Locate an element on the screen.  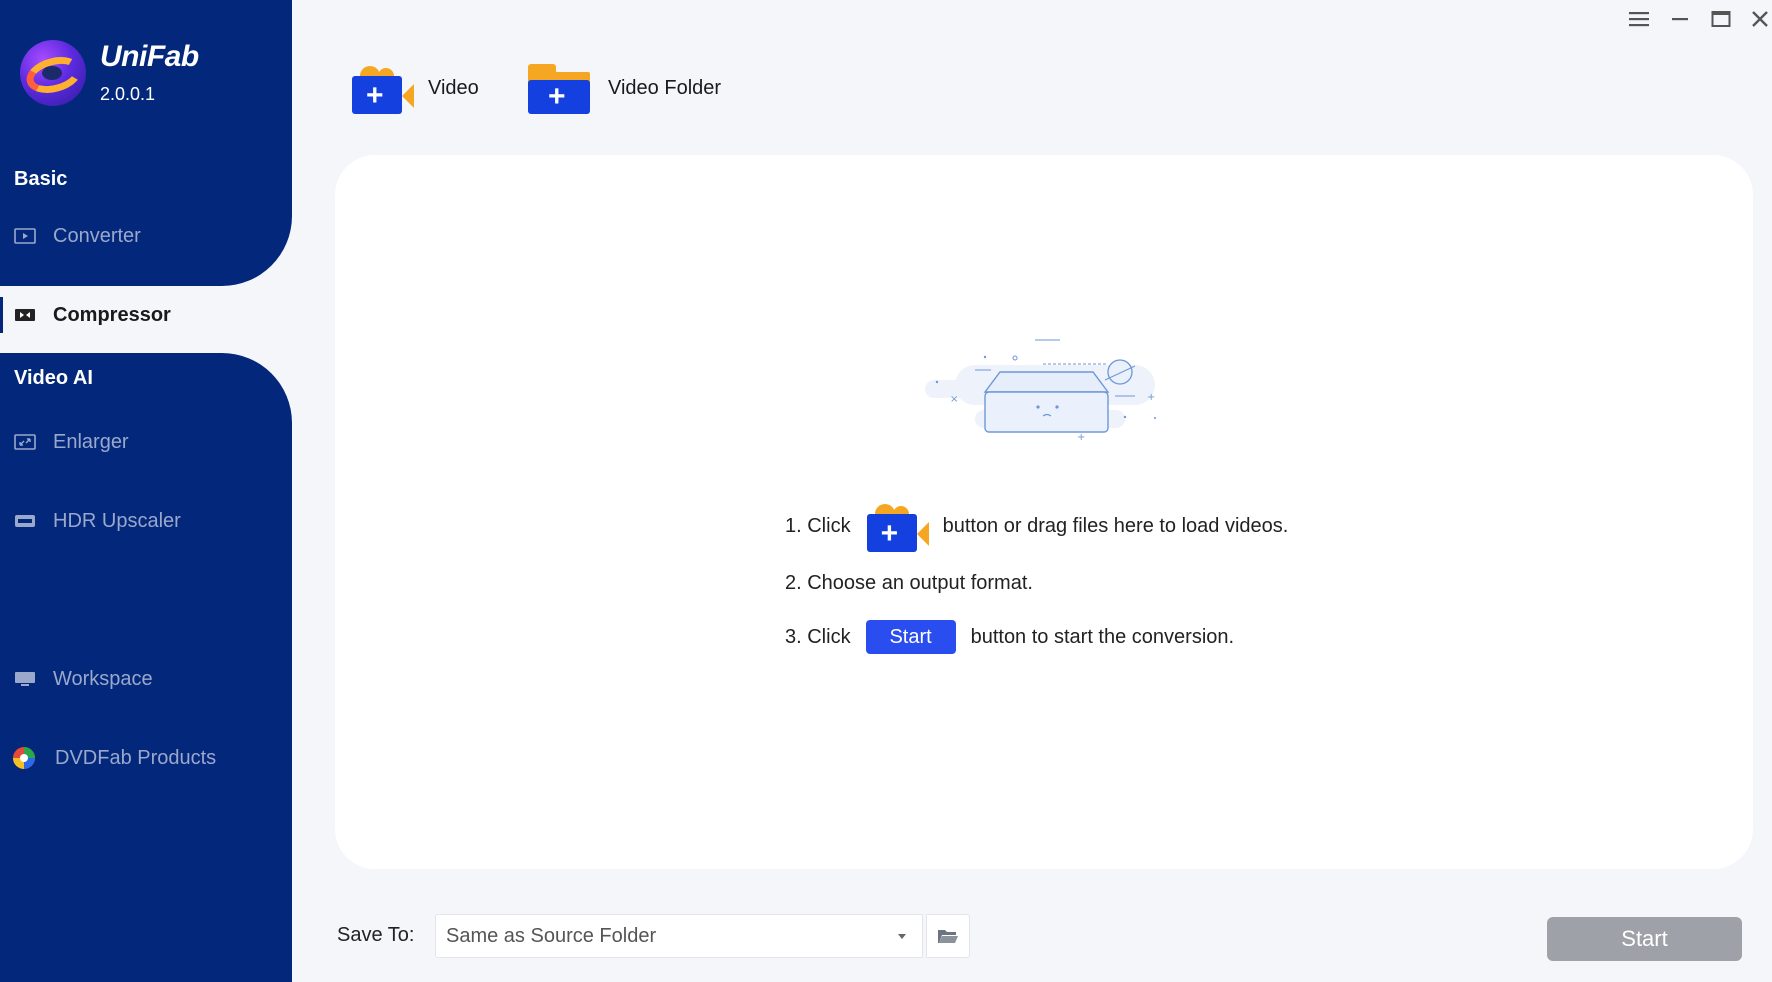
sidebar-item-label: HDR Upscaler is located at coordinates (117, 520).